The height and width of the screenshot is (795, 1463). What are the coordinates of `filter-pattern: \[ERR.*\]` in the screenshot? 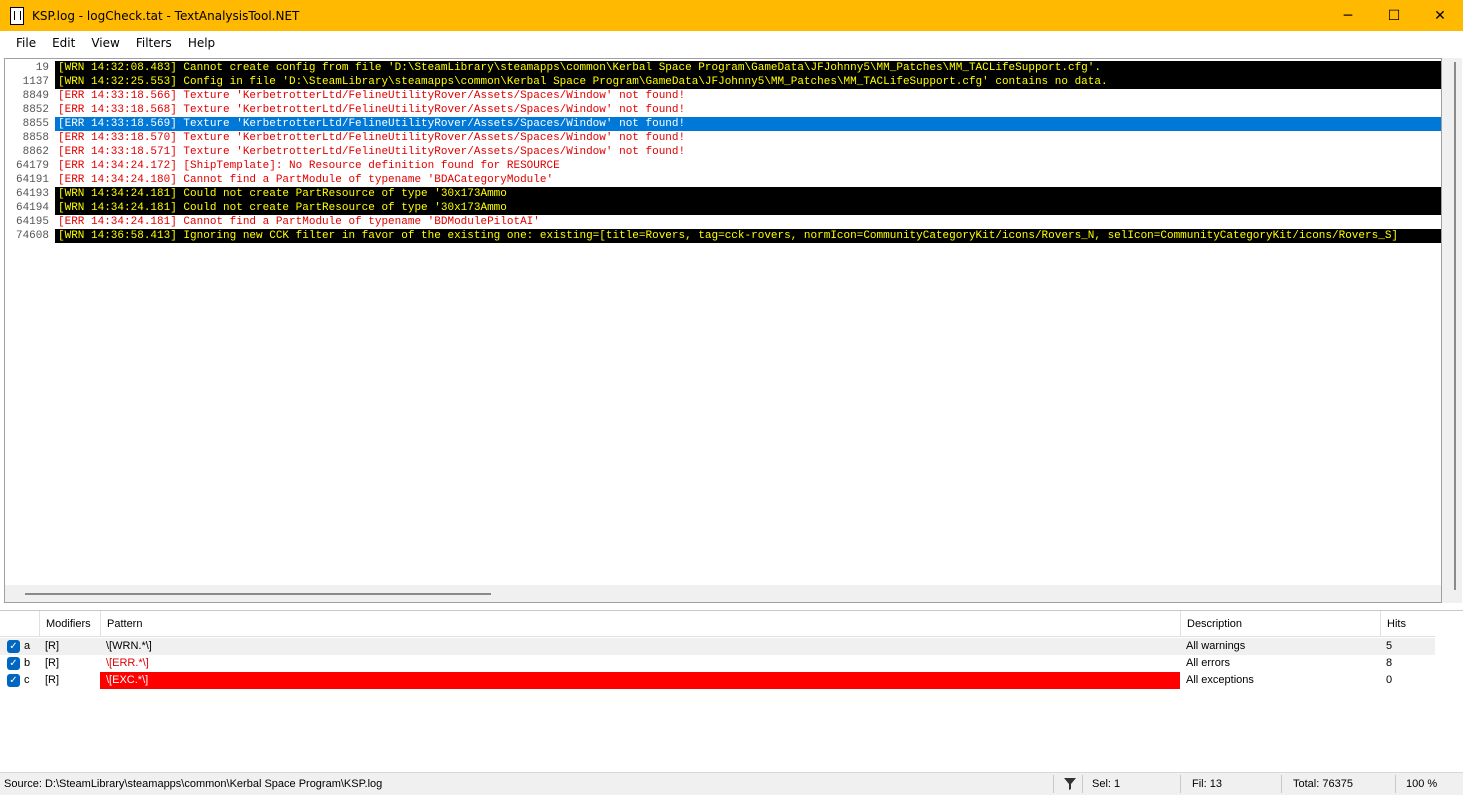 It's located at (640, 663).